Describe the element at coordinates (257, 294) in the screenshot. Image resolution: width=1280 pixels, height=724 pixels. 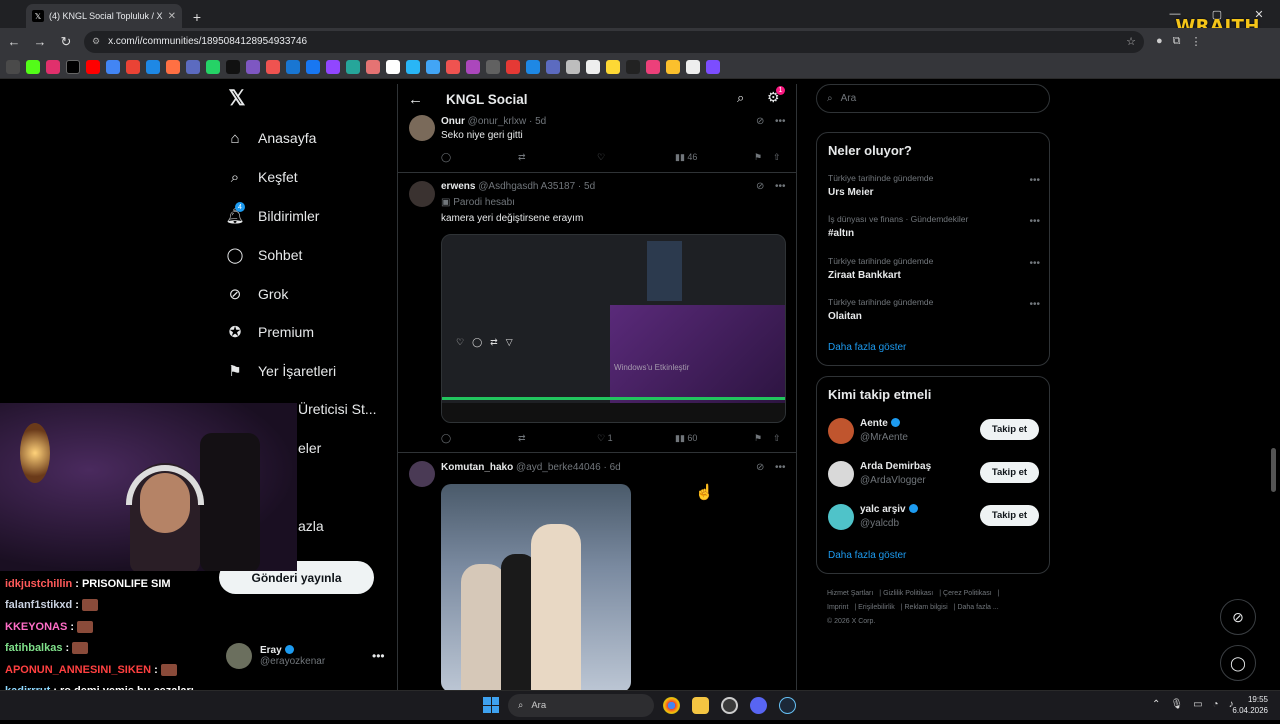
I see `nav-grok: ⊘ Grok` at that location.